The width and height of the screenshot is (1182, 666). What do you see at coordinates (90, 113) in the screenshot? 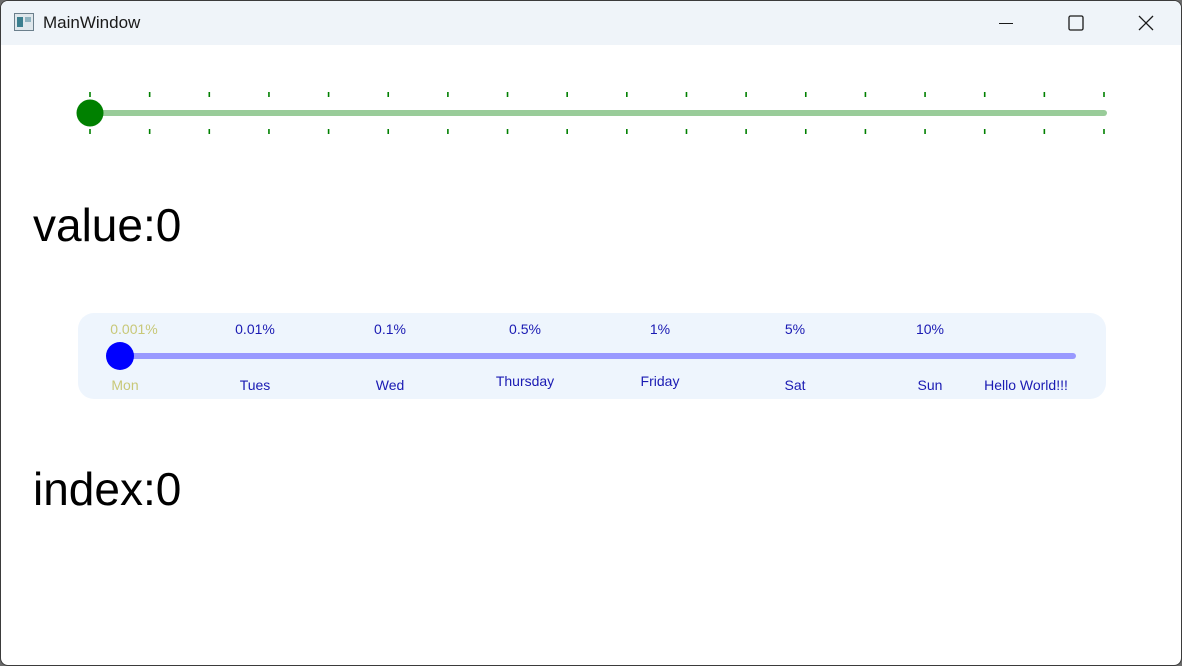
I see `value-slider-handle` at bounding box center [90, 113].